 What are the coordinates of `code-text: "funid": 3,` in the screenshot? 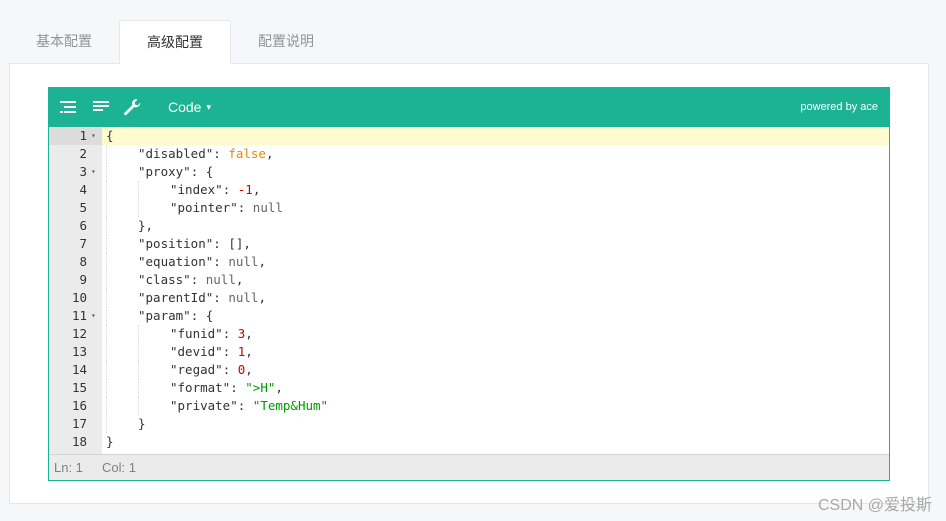 It's located at (211, 334).